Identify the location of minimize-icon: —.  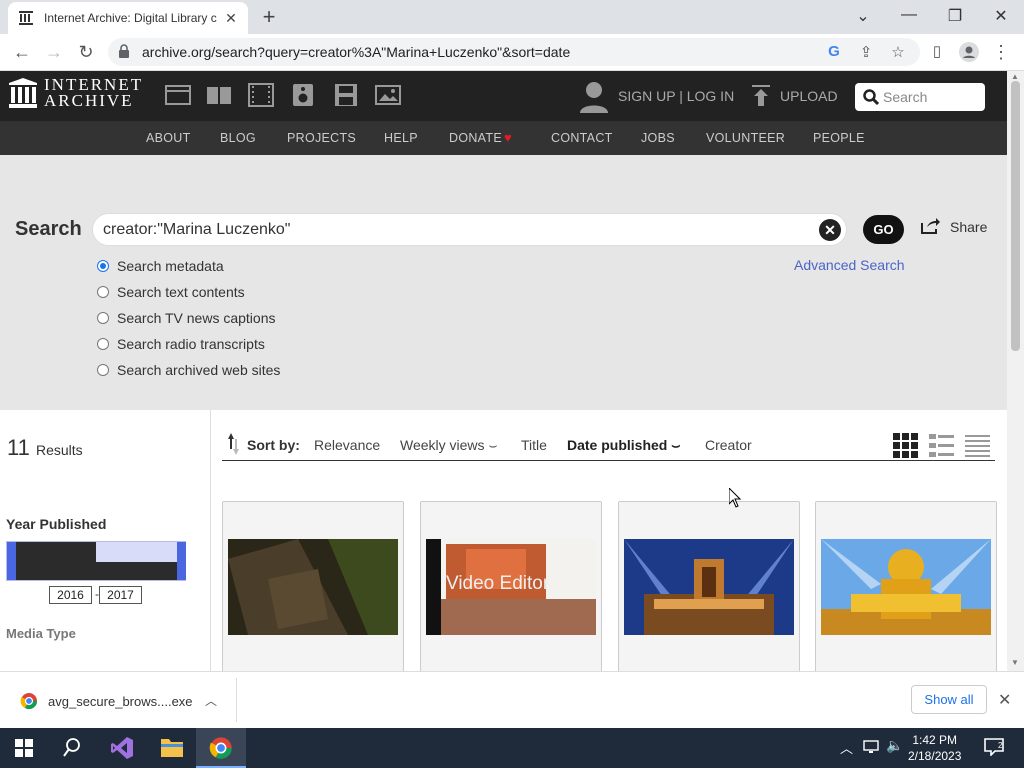
(909, 15).